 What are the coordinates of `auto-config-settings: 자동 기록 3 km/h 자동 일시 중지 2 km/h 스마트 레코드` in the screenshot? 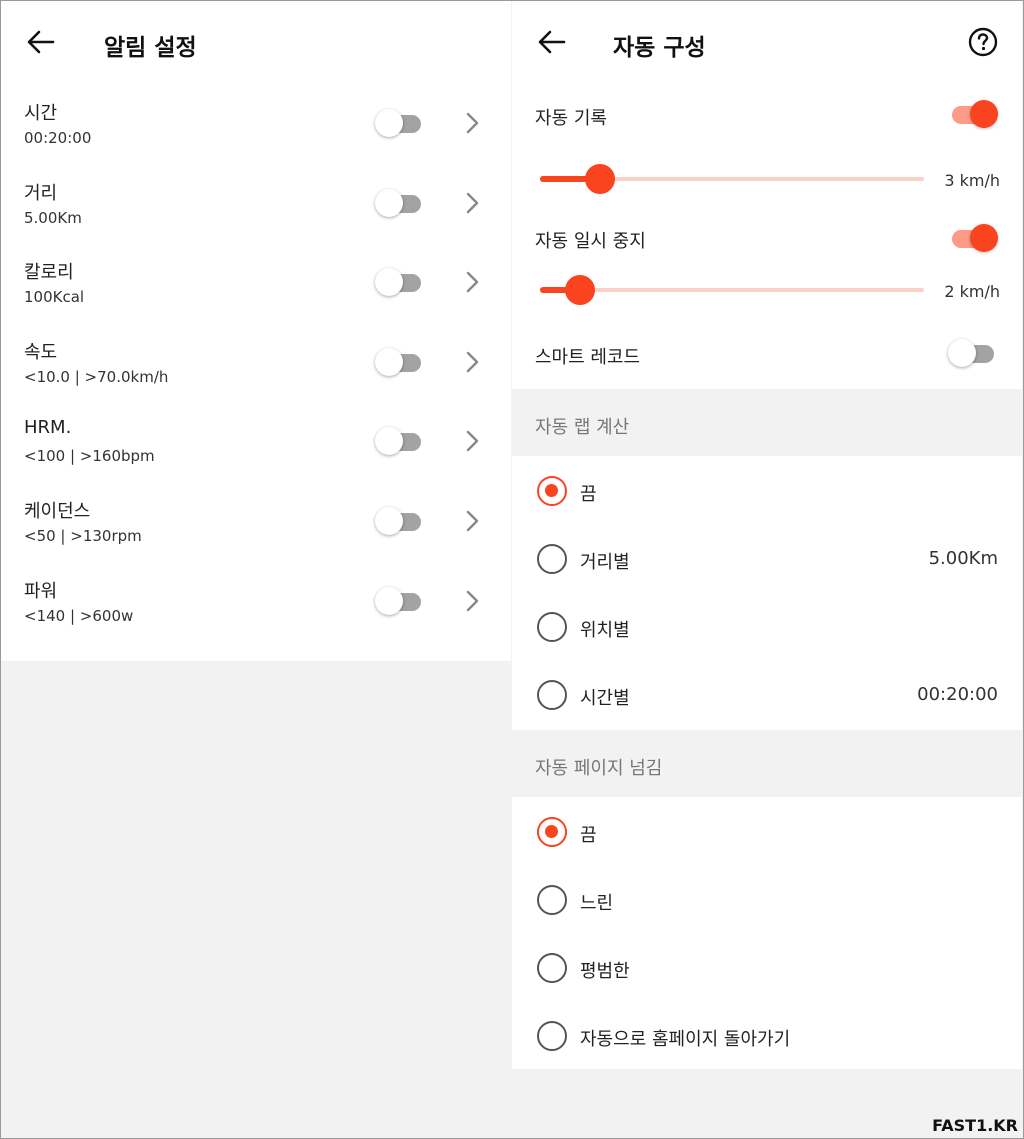 It's located at (767, 236).